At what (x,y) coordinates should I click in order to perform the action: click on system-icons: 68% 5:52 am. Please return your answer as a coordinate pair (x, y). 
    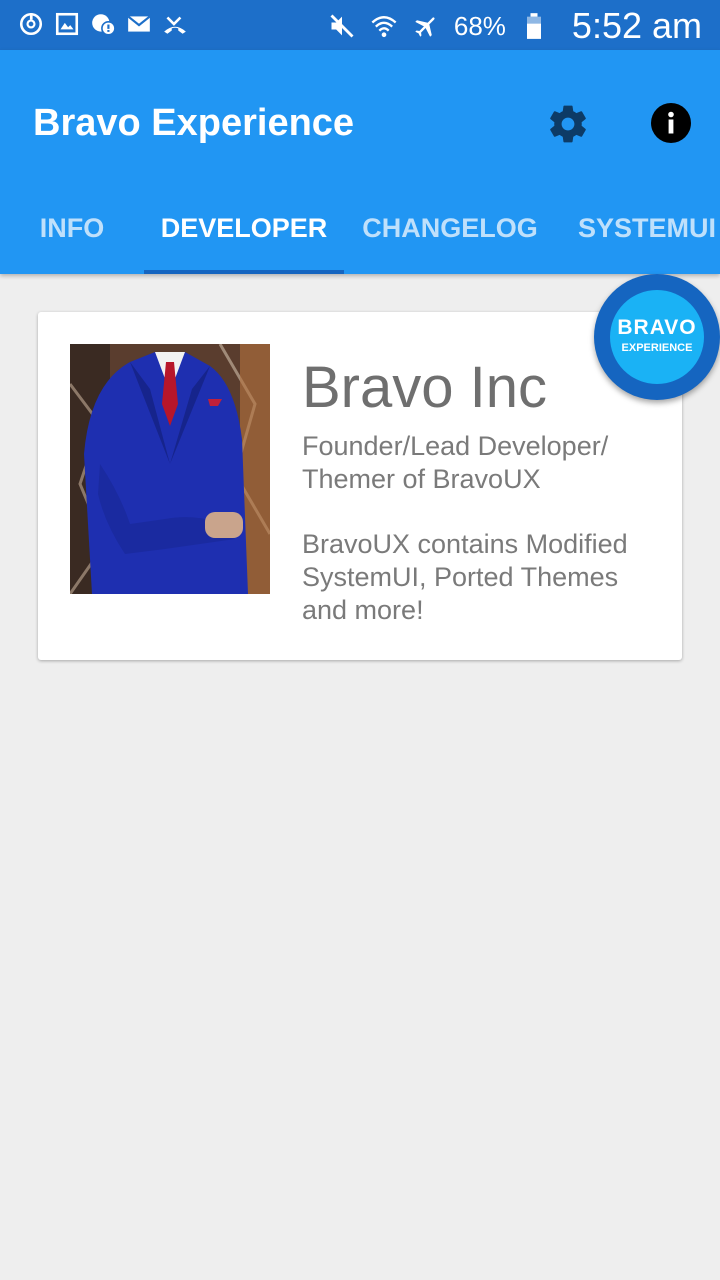
    Looking at the image, I should click on (515, 25).